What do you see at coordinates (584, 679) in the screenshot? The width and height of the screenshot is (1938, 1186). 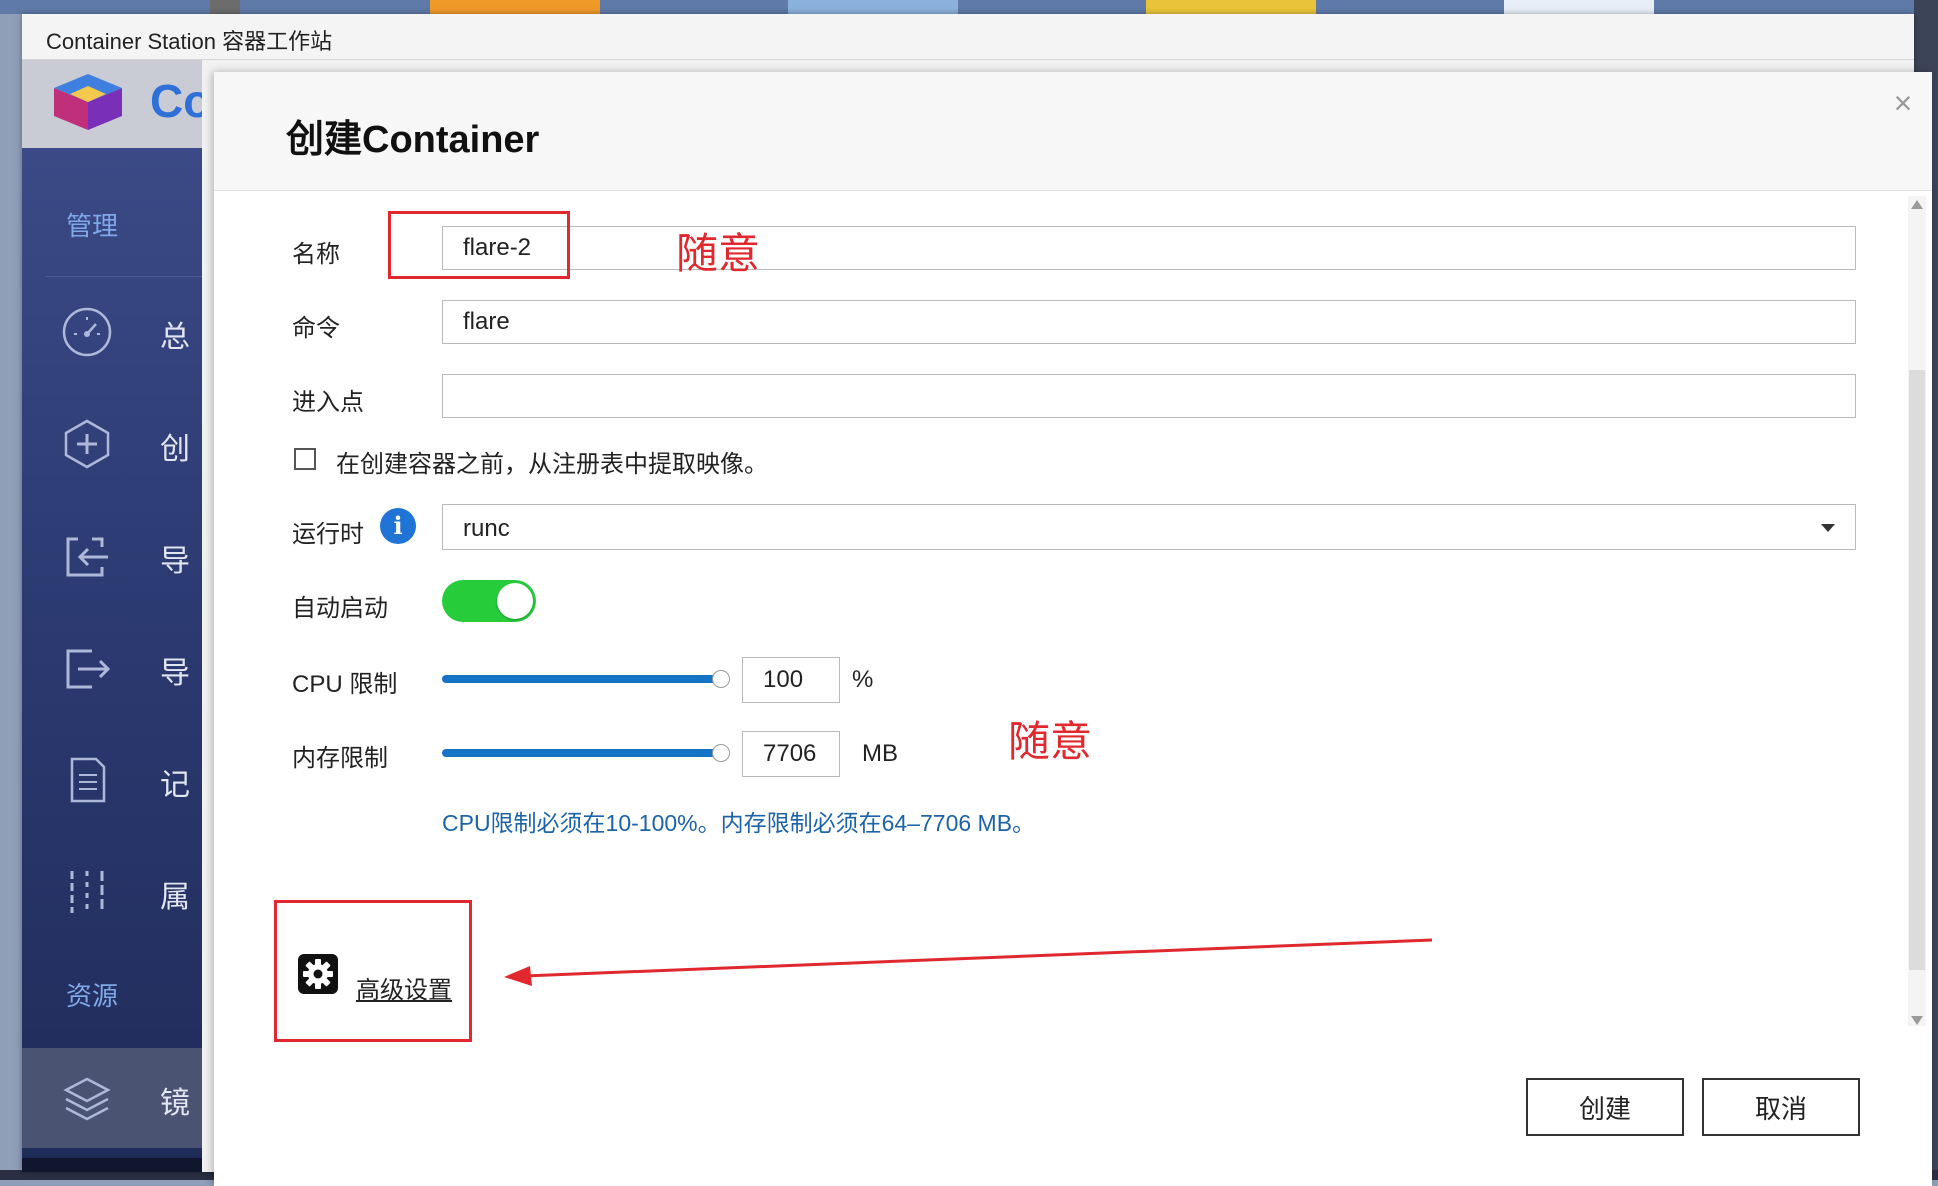 I see `cpu-limit-slider` at bounding box center [584, 679].